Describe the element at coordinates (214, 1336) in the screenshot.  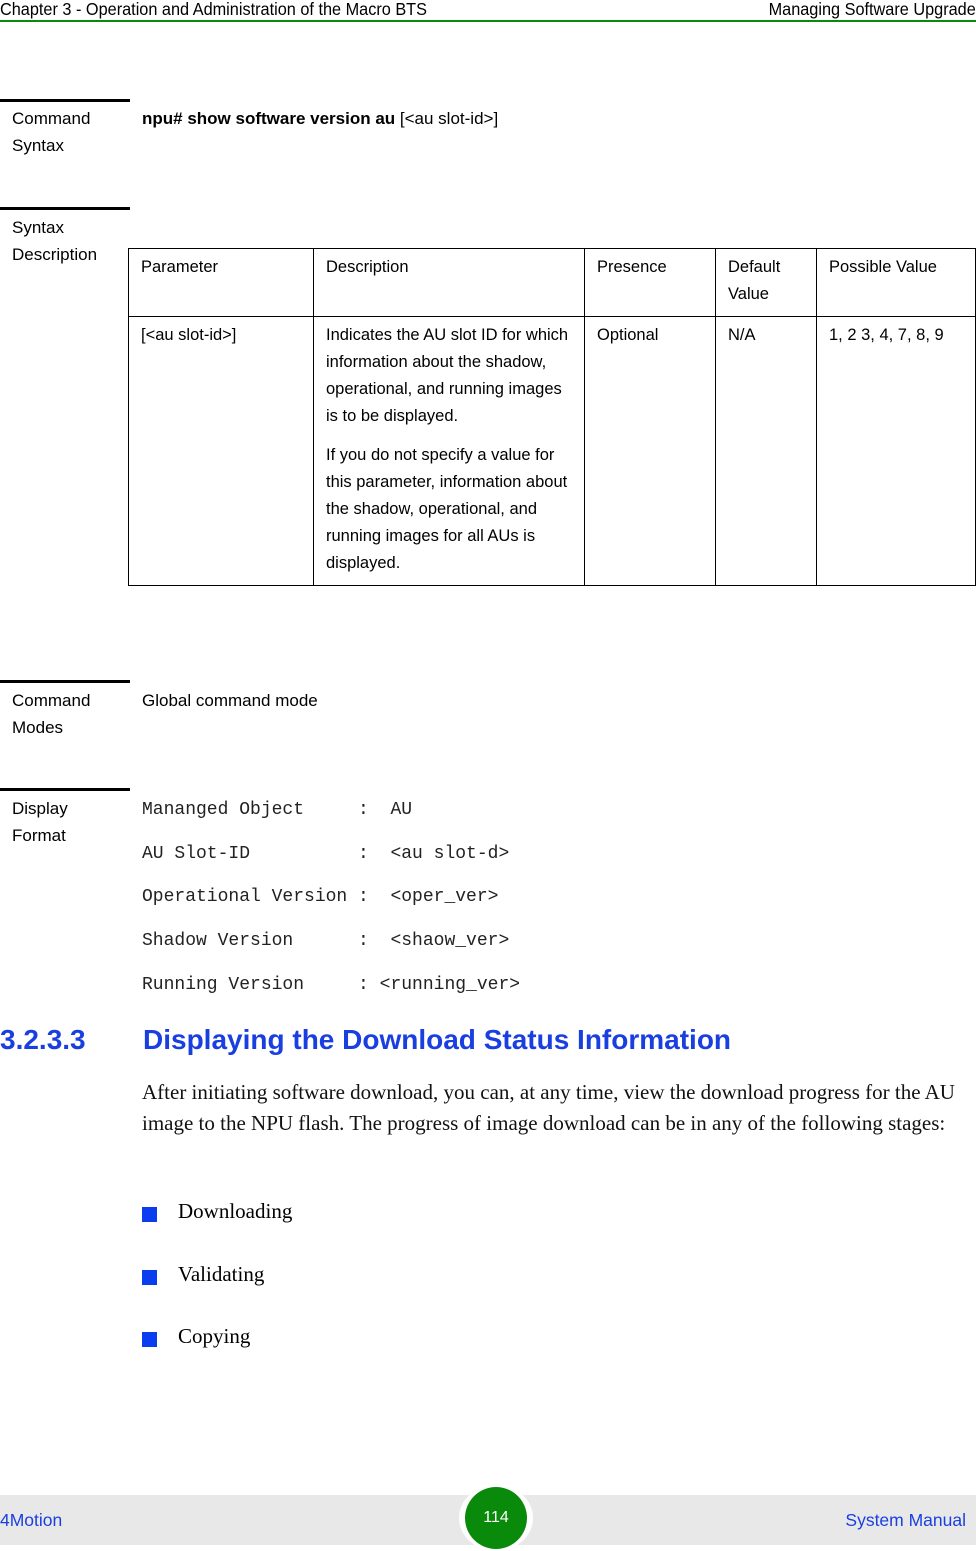
I see `list-item-text: Copying` at that location.